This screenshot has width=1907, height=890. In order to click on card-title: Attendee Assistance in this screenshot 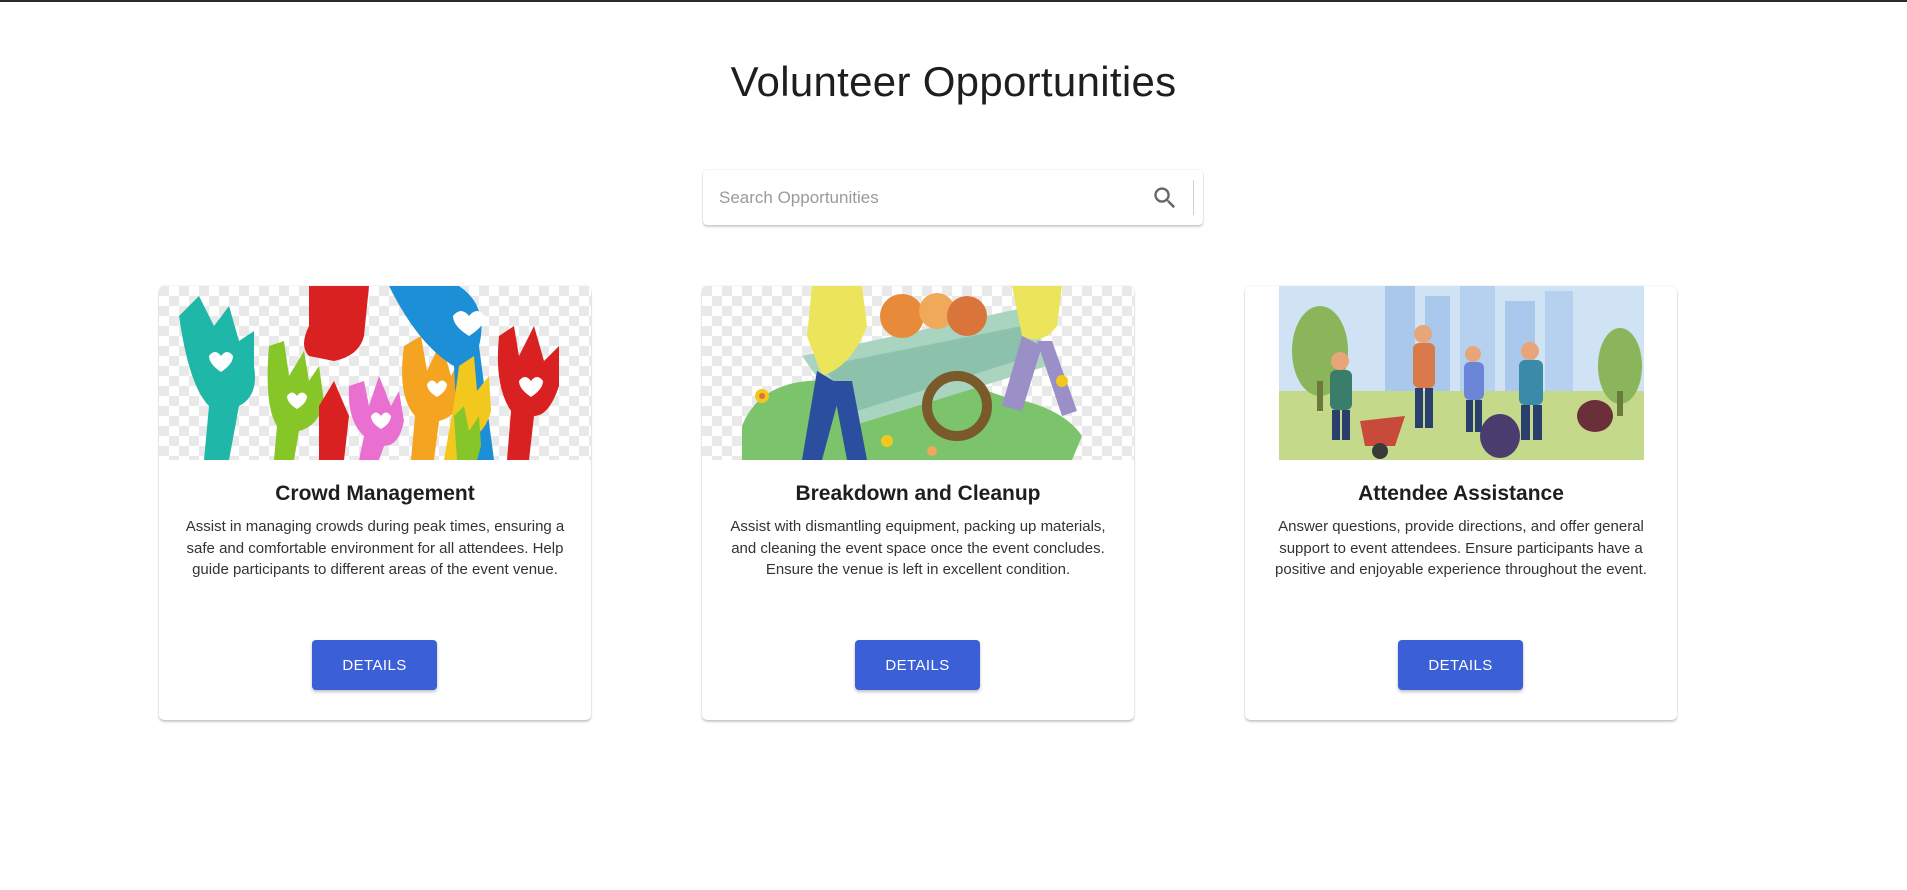, I will do `click(1461, 493)`.